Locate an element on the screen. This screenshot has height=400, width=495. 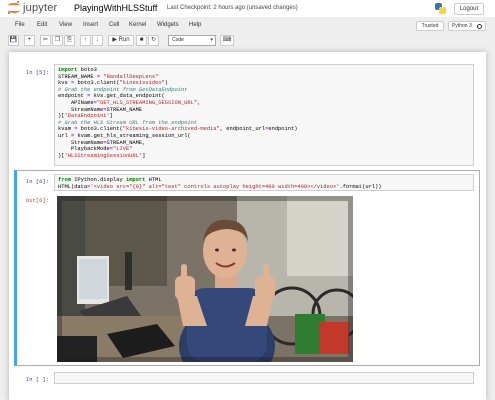
save-button: 💾 is located at coordinates (13, 40).